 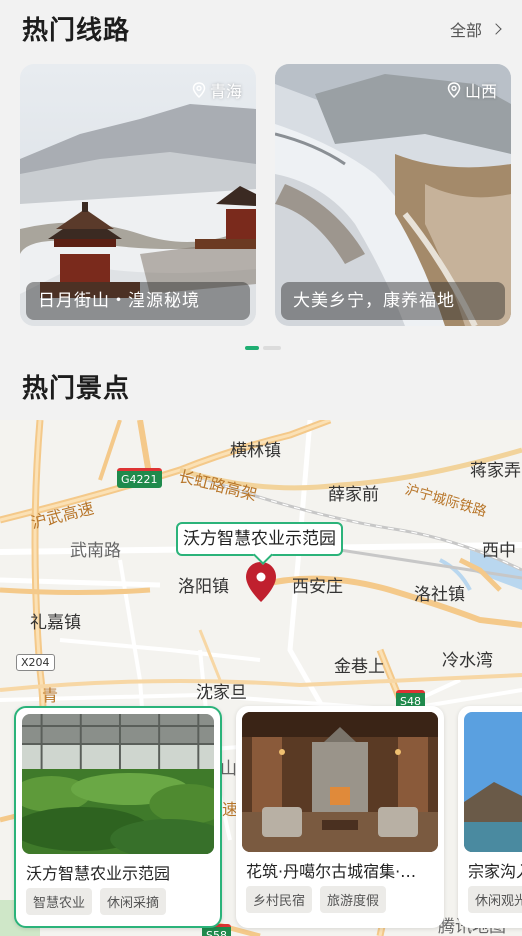 What do you see at coordinates (259, 539) in the screenshot?
I see `map-marker-callout: 沃方智慧农业示范园` at bounding box center [259, 539].